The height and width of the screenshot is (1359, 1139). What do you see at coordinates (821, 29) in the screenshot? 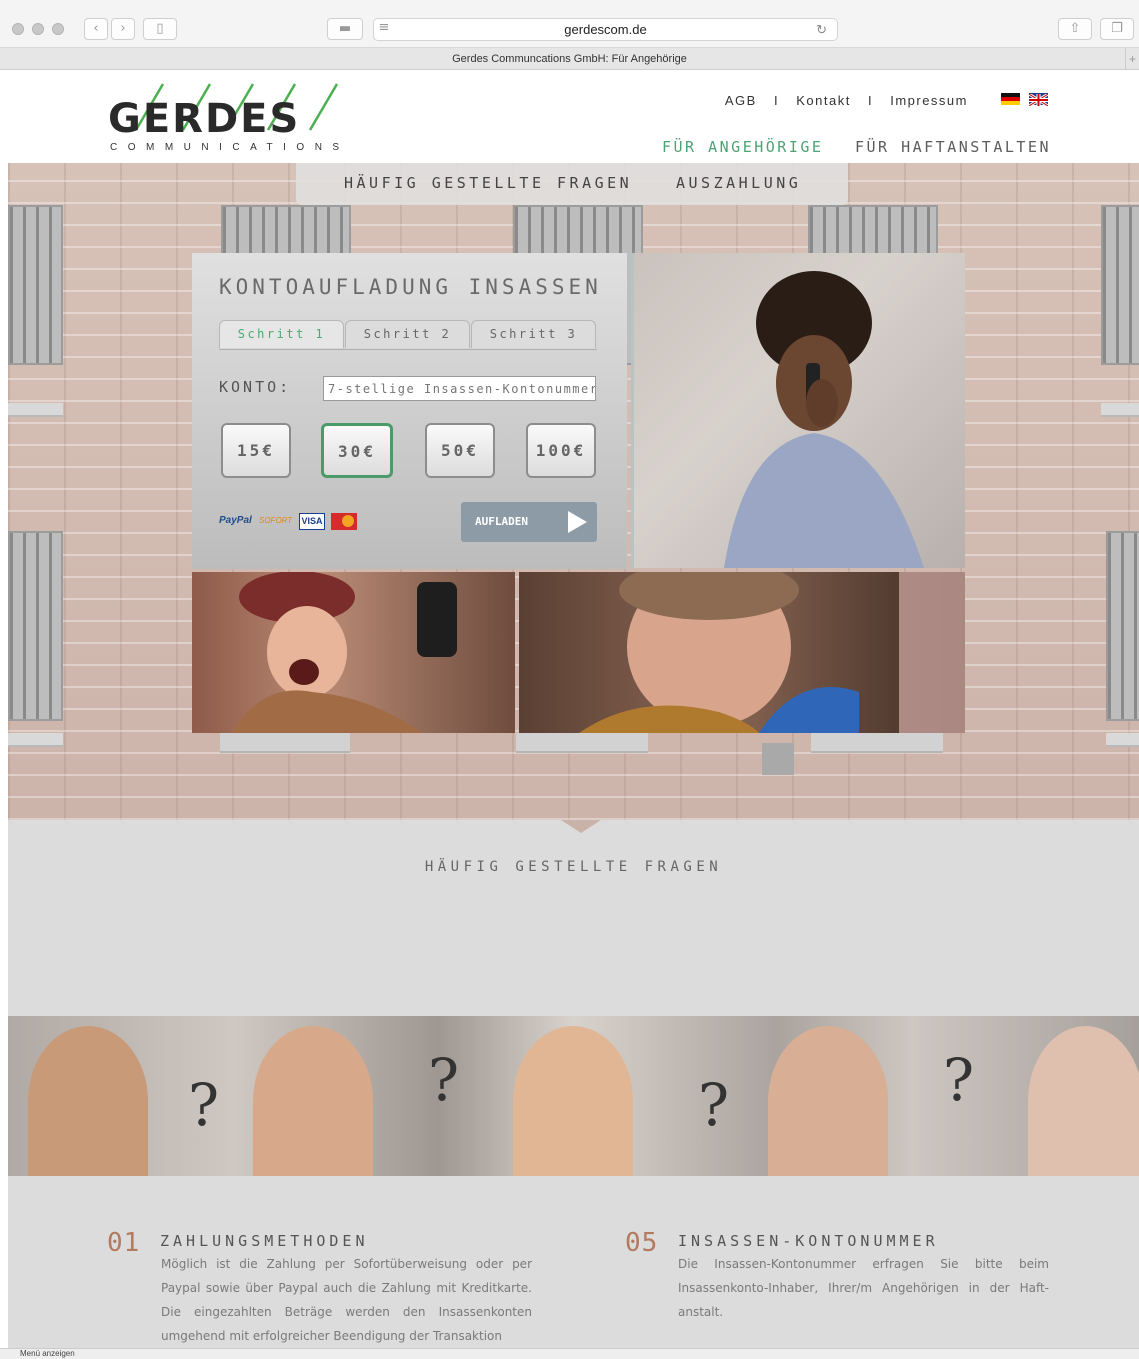
I see `reload-icon: ↻` at bounding box center [821, 29].